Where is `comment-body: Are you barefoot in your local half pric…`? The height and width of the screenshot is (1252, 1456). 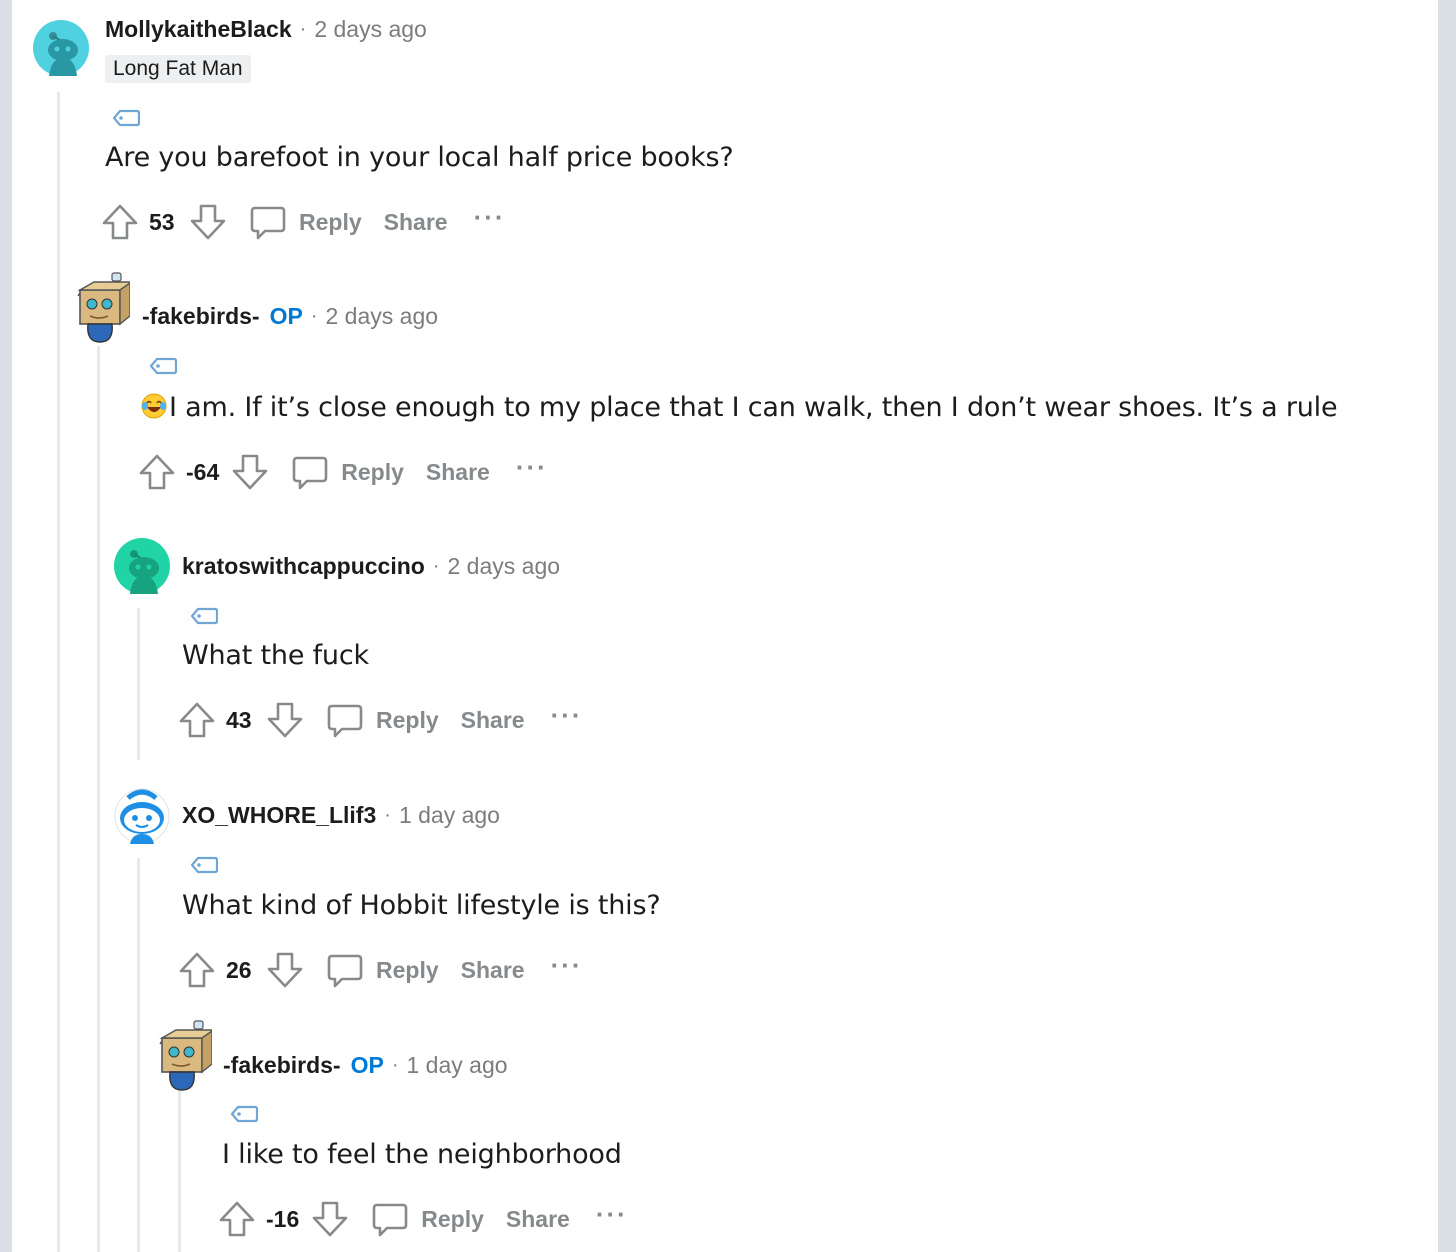
comment-body: Are you barefoot in your local half pric… is located at coordinates (419, 157).